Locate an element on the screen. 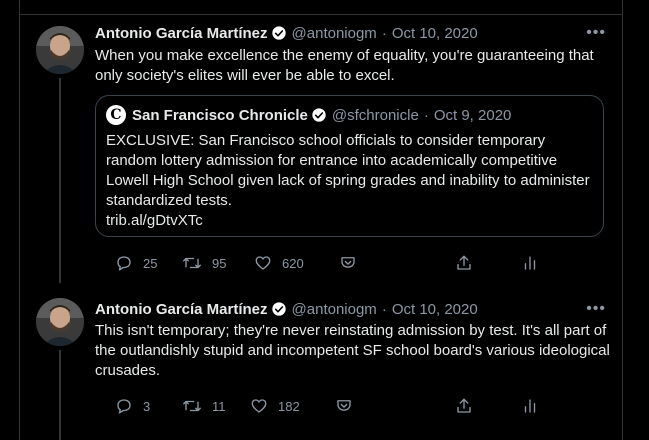  like-button: 182 is located at coordinates (275, 406).